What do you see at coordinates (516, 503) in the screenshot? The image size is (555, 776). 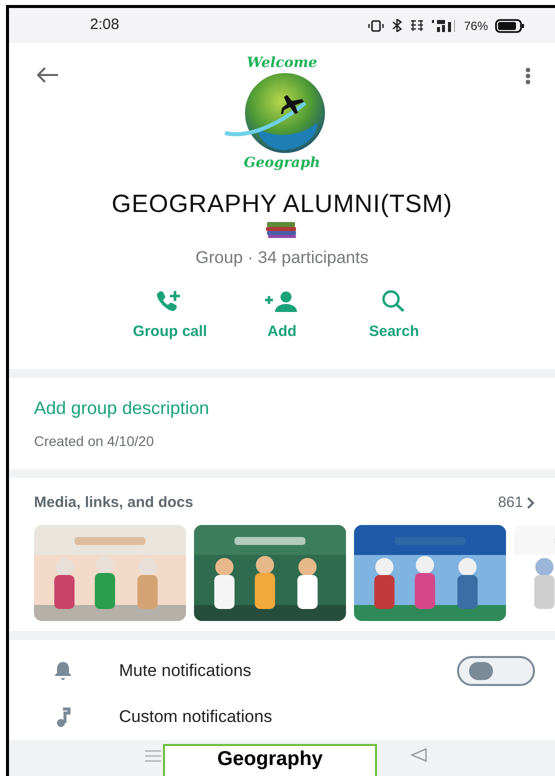 I see `media-count-button: 861` at bounding box center [516, 503].